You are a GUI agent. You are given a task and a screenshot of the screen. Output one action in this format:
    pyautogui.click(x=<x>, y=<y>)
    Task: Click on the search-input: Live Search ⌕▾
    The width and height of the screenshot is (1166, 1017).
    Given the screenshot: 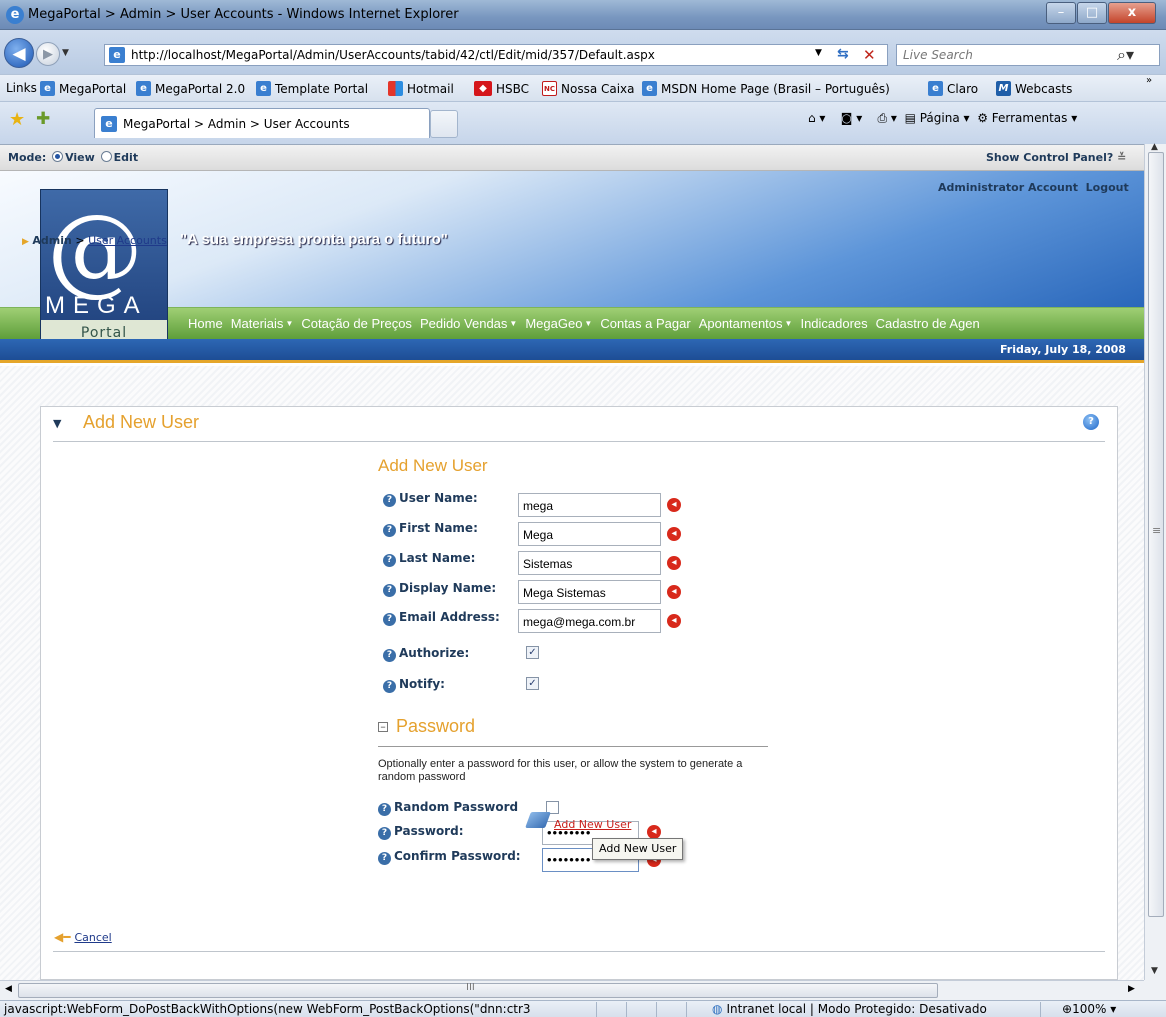 What is the action you would take?
    pyautogui.click(x=1028, y=55)
    